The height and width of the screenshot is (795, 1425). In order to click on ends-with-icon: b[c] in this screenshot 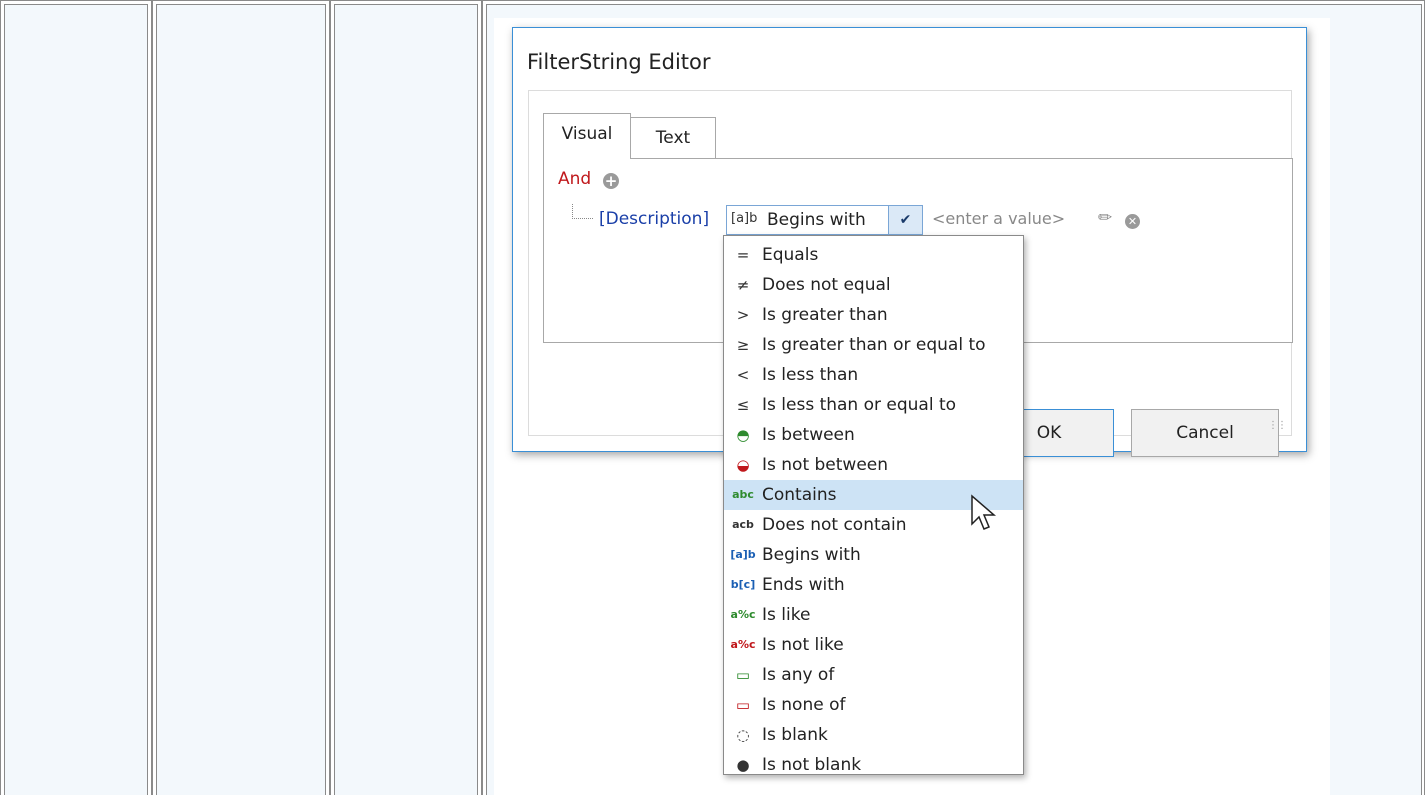, I will do `click(743, 584)`.